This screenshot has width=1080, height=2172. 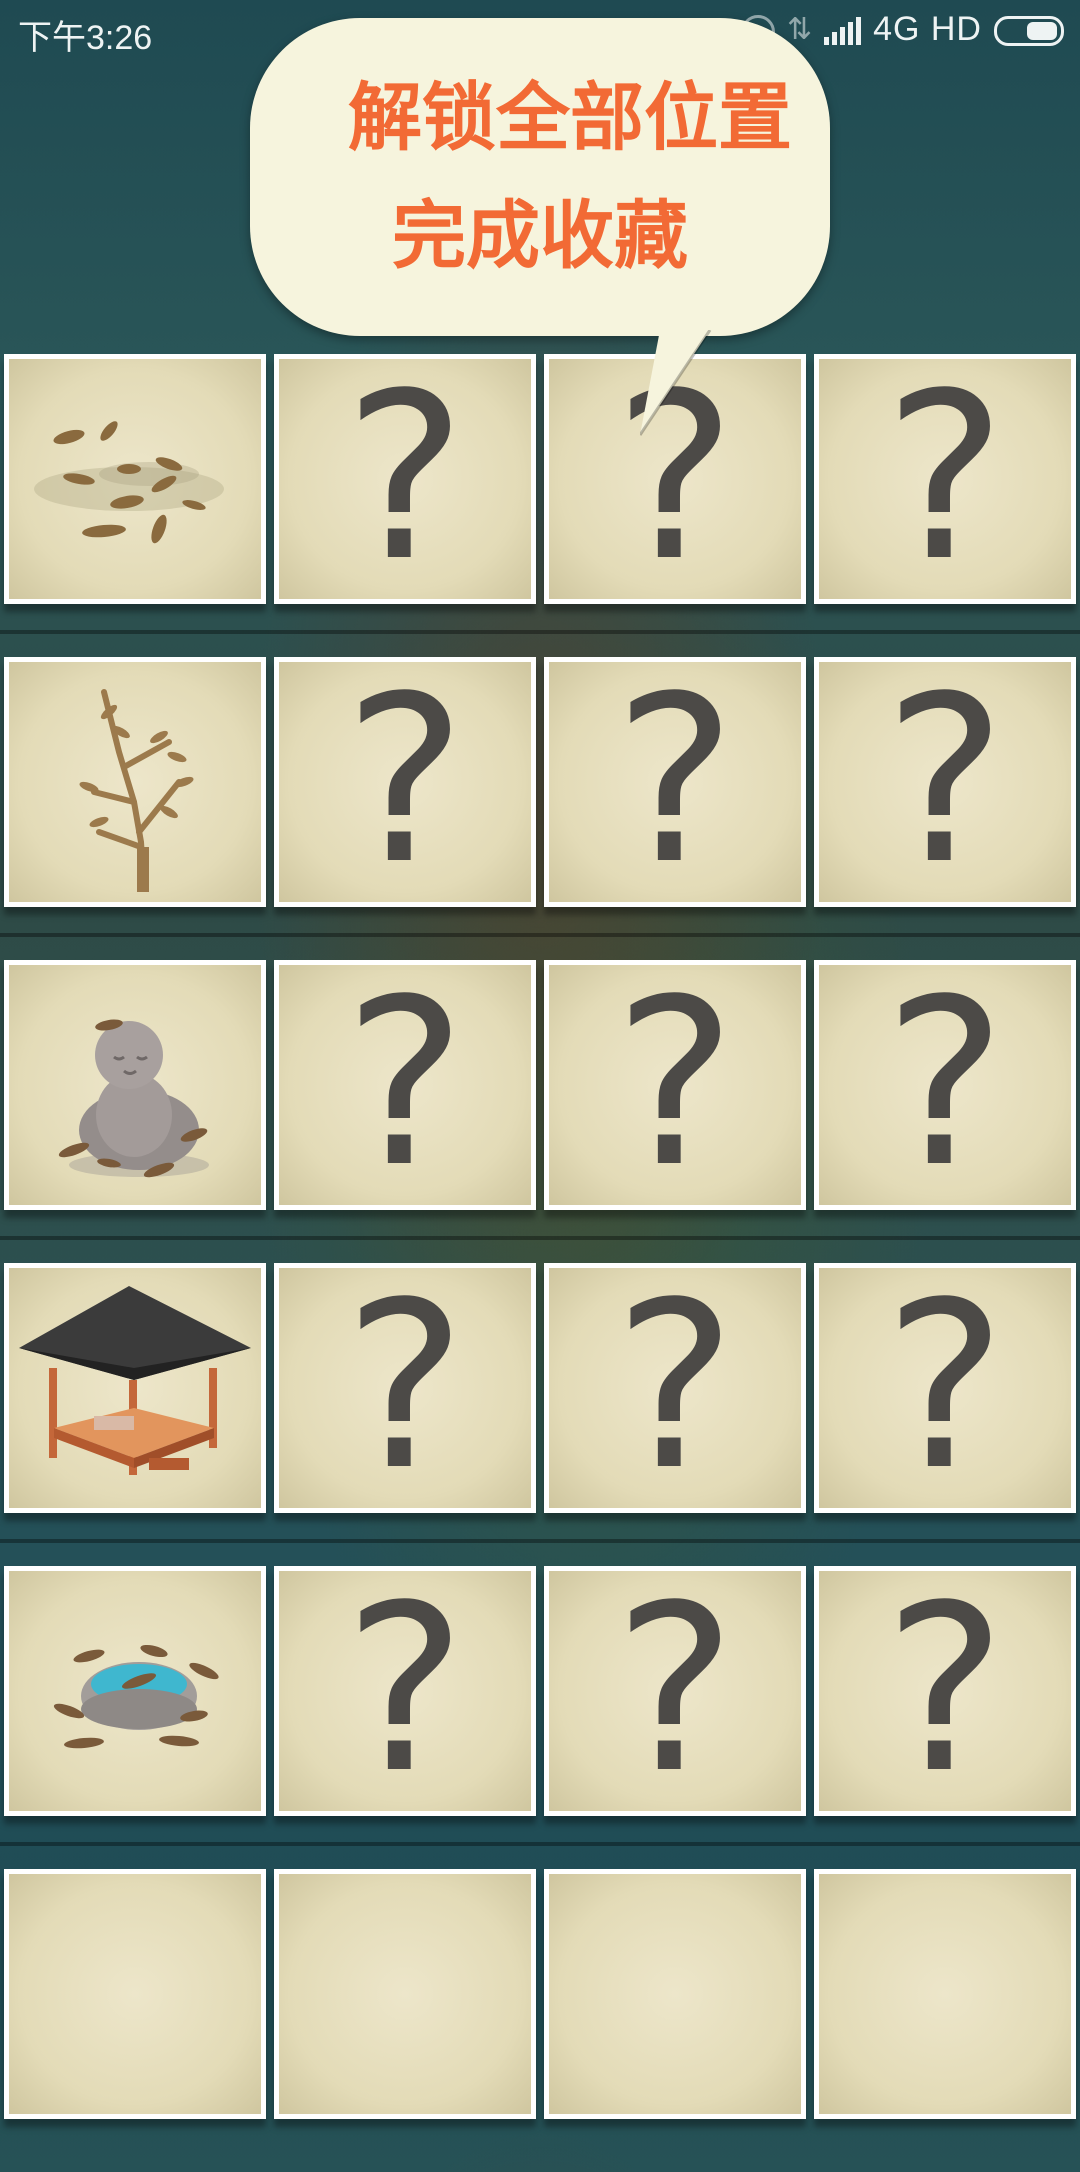 I want to click on collection-tile, so click(x=135, y=1994).